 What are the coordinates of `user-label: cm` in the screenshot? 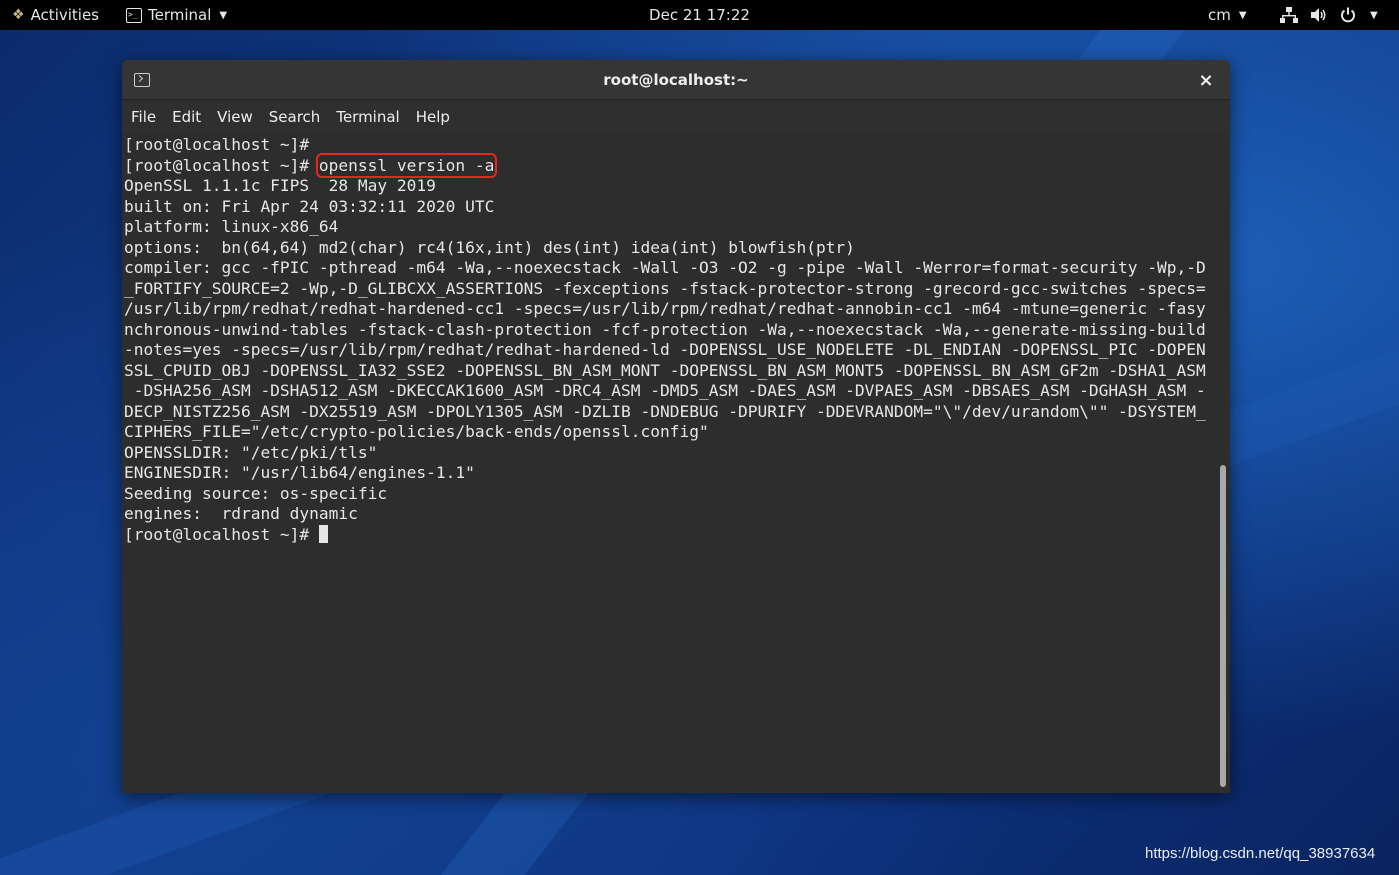 It's located at (1219, 15).